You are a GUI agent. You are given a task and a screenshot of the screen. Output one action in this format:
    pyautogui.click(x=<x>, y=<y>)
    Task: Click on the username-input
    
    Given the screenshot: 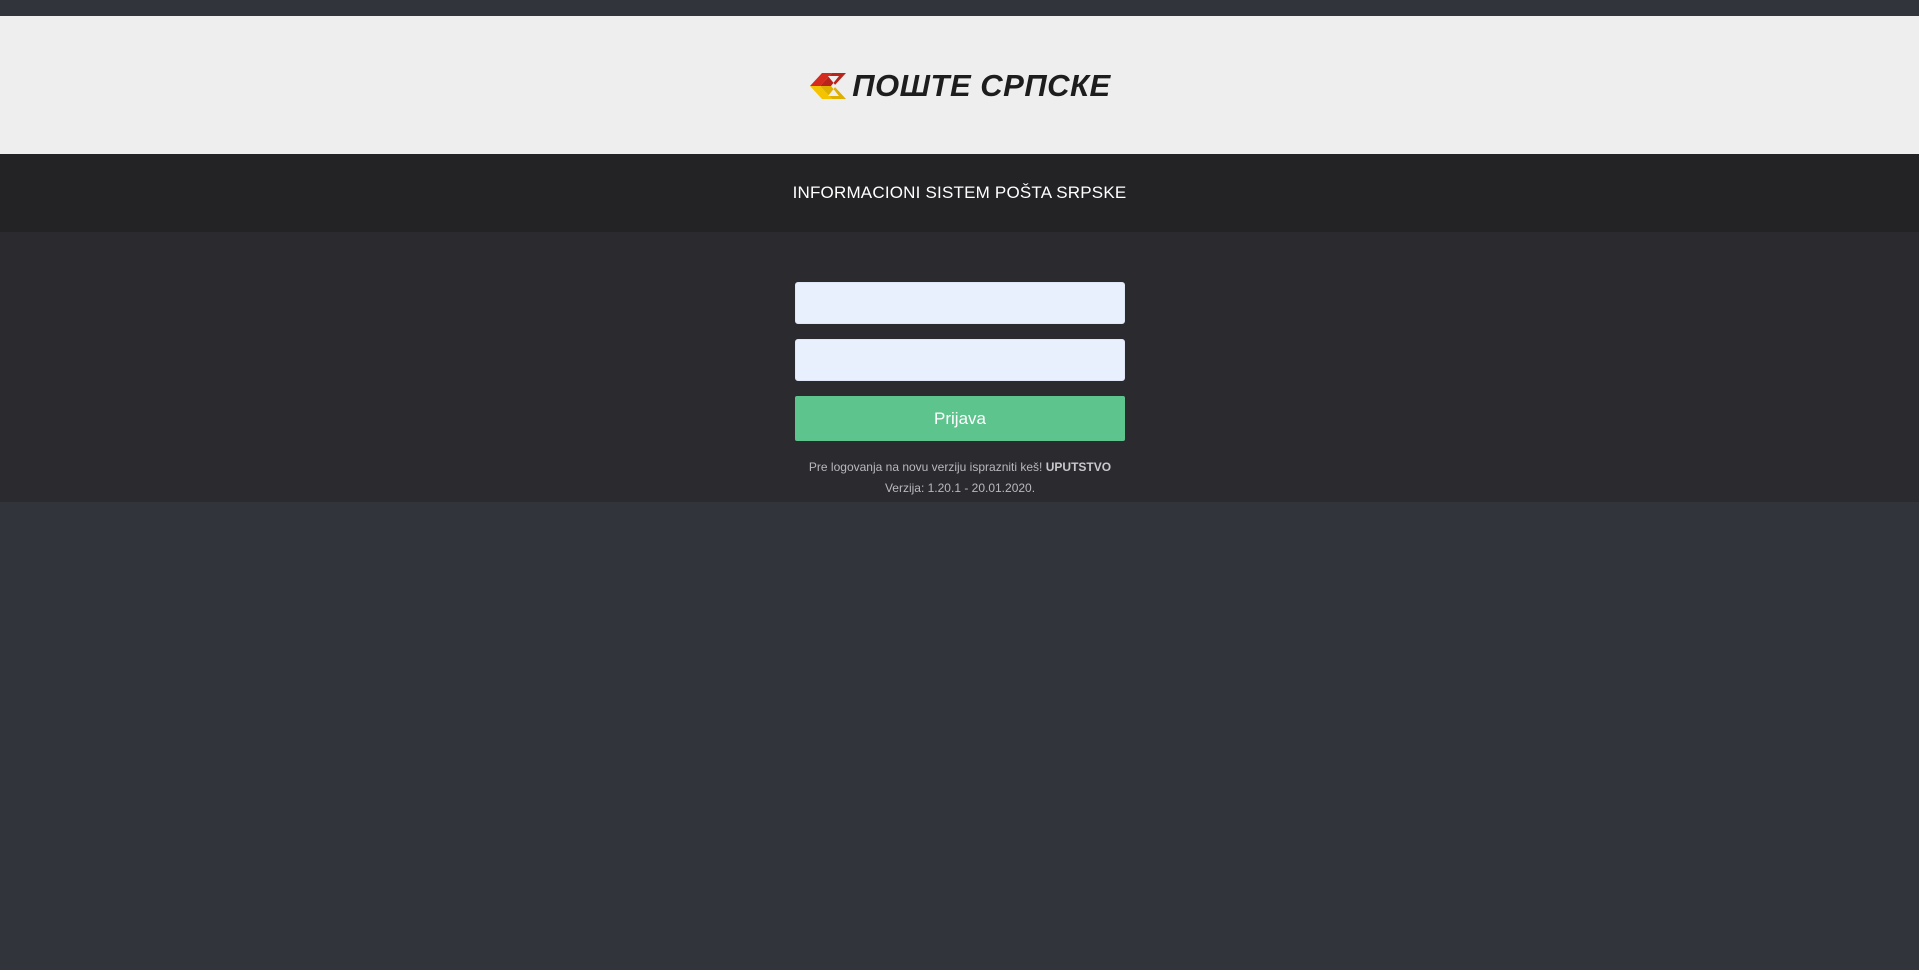 What is the action you would take?
    pyautogui.click(x=960, y=303)
    